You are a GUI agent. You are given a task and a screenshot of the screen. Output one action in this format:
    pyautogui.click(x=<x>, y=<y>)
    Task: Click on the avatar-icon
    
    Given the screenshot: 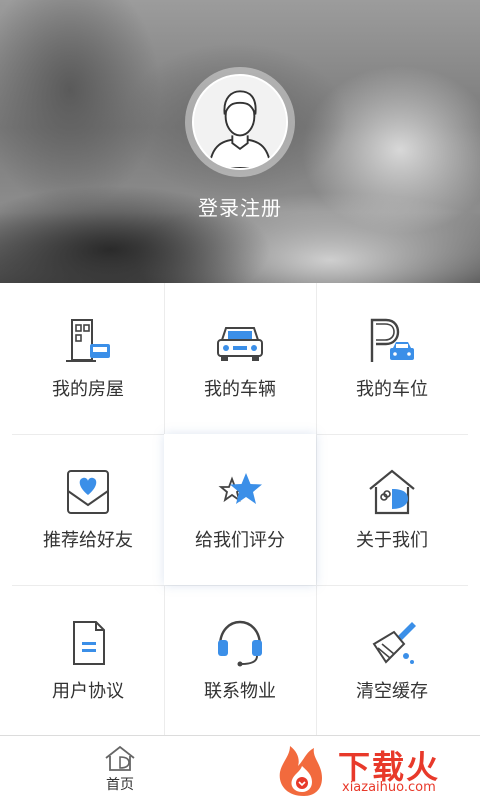 What is the action you would take?
    pyautogui.click(x=240, y=122)
    